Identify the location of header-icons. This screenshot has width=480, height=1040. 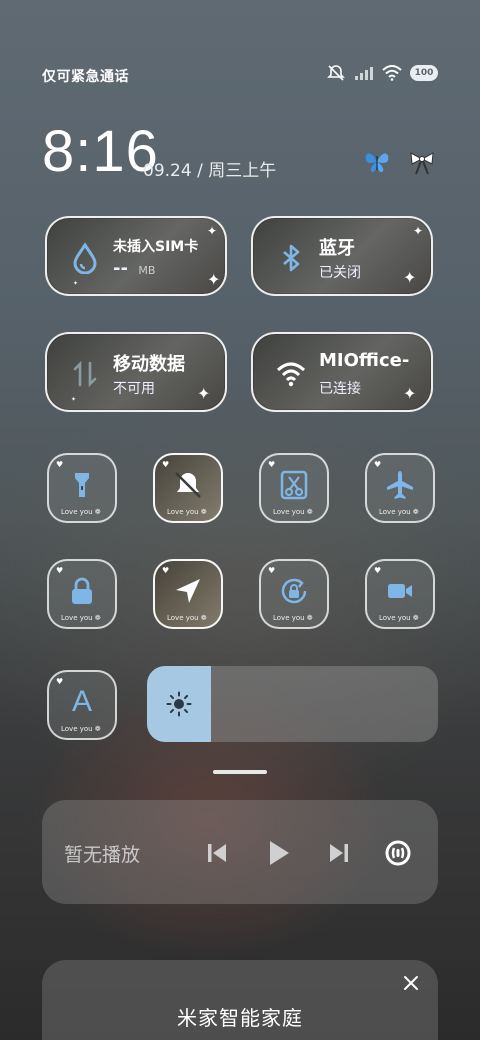
(400, 165).